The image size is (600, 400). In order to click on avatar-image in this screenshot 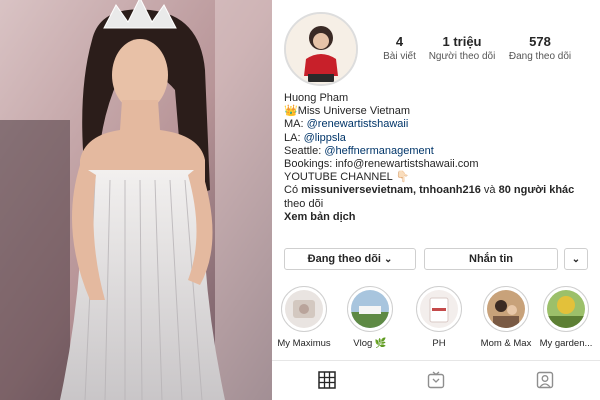, I will do `click(321, 49)`.